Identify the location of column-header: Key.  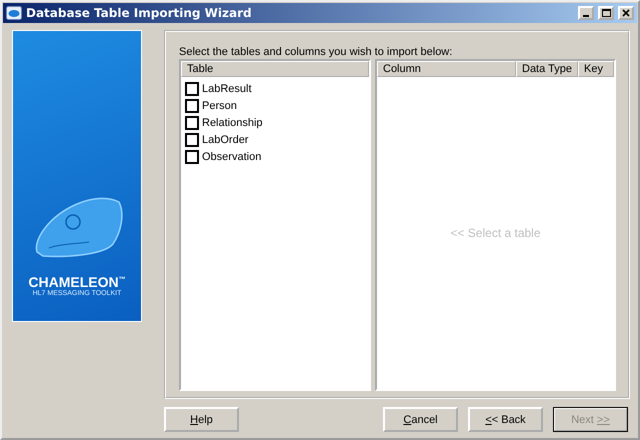
(596, 69).